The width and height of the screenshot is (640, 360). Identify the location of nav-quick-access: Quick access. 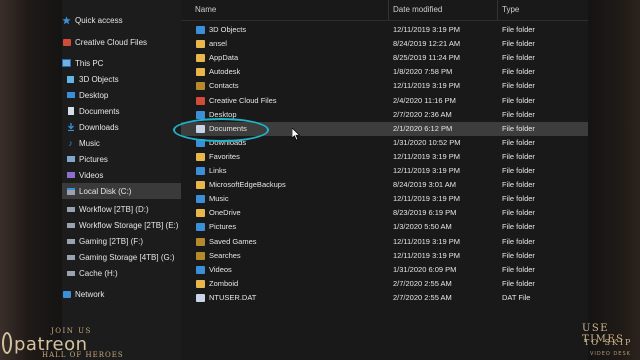
(121, 20).